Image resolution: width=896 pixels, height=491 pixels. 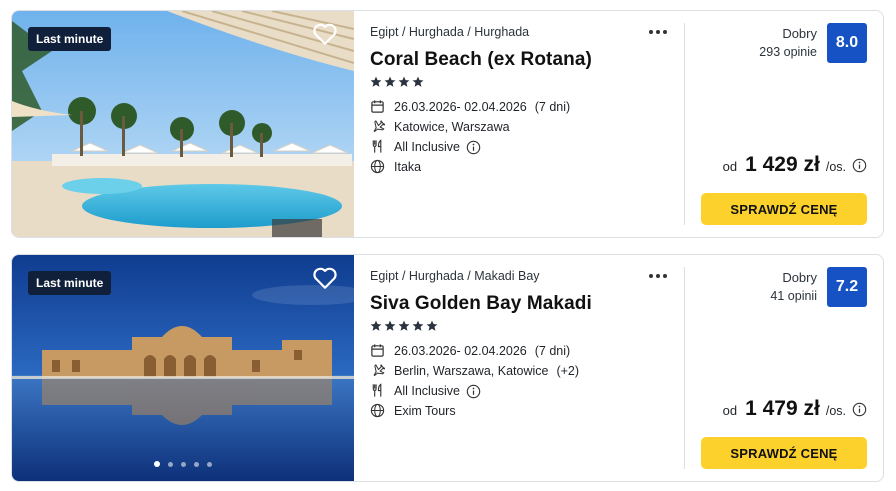 What do you see at coordinates (782, 164) in the screenshot?
I see `price-amount: 1 429 zł` at bounding box center [782, 164].